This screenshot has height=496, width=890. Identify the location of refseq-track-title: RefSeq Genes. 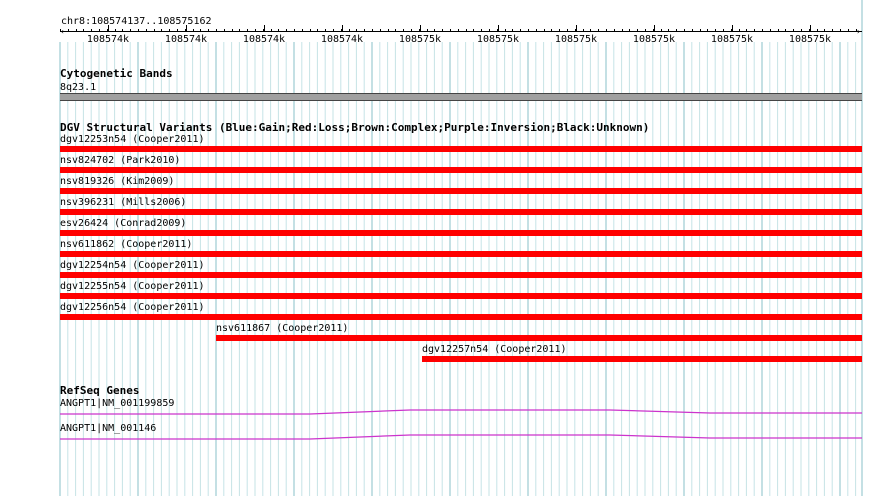
(100, 390).